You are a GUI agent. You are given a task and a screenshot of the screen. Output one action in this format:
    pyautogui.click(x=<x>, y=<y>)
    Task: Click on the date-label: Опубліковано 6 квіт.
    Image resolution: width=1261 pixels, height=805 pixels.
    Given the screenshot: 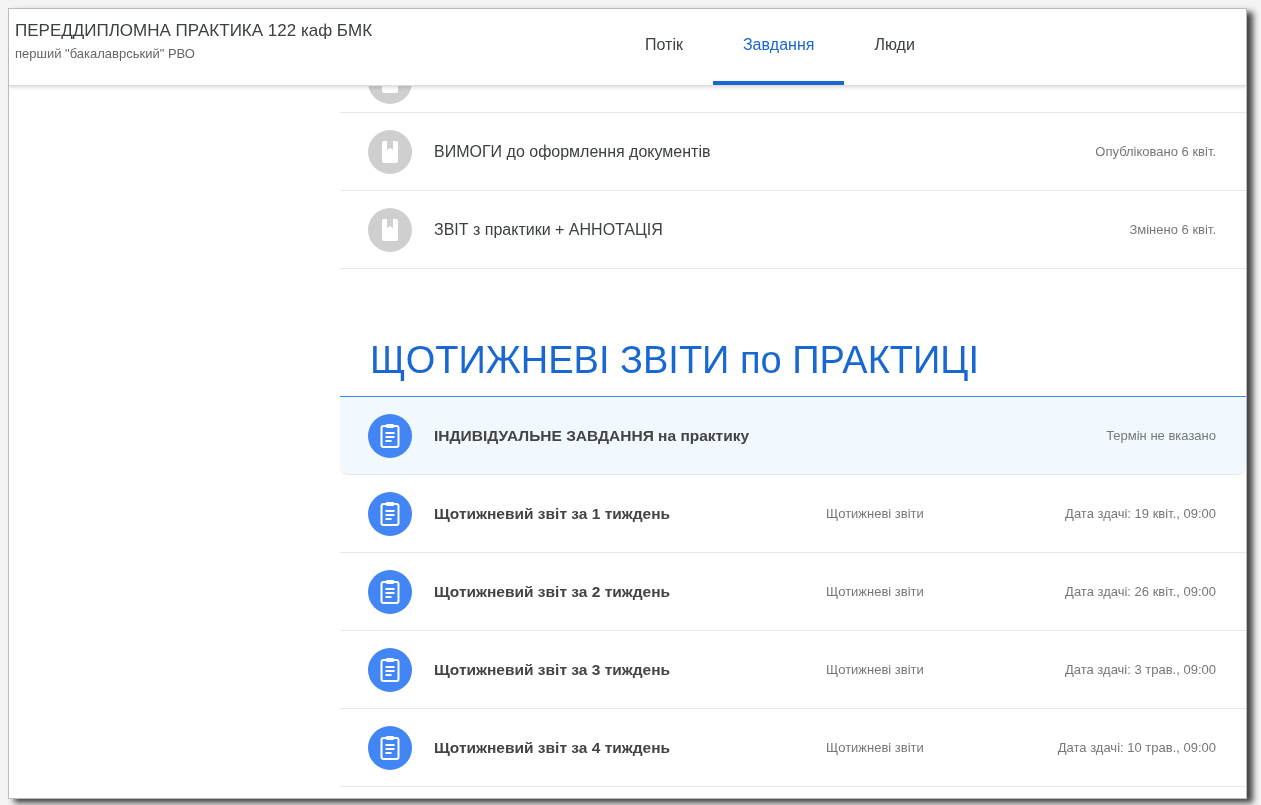 What is the action you would take?
    pyautogui.click(x=1155, y=151)
    